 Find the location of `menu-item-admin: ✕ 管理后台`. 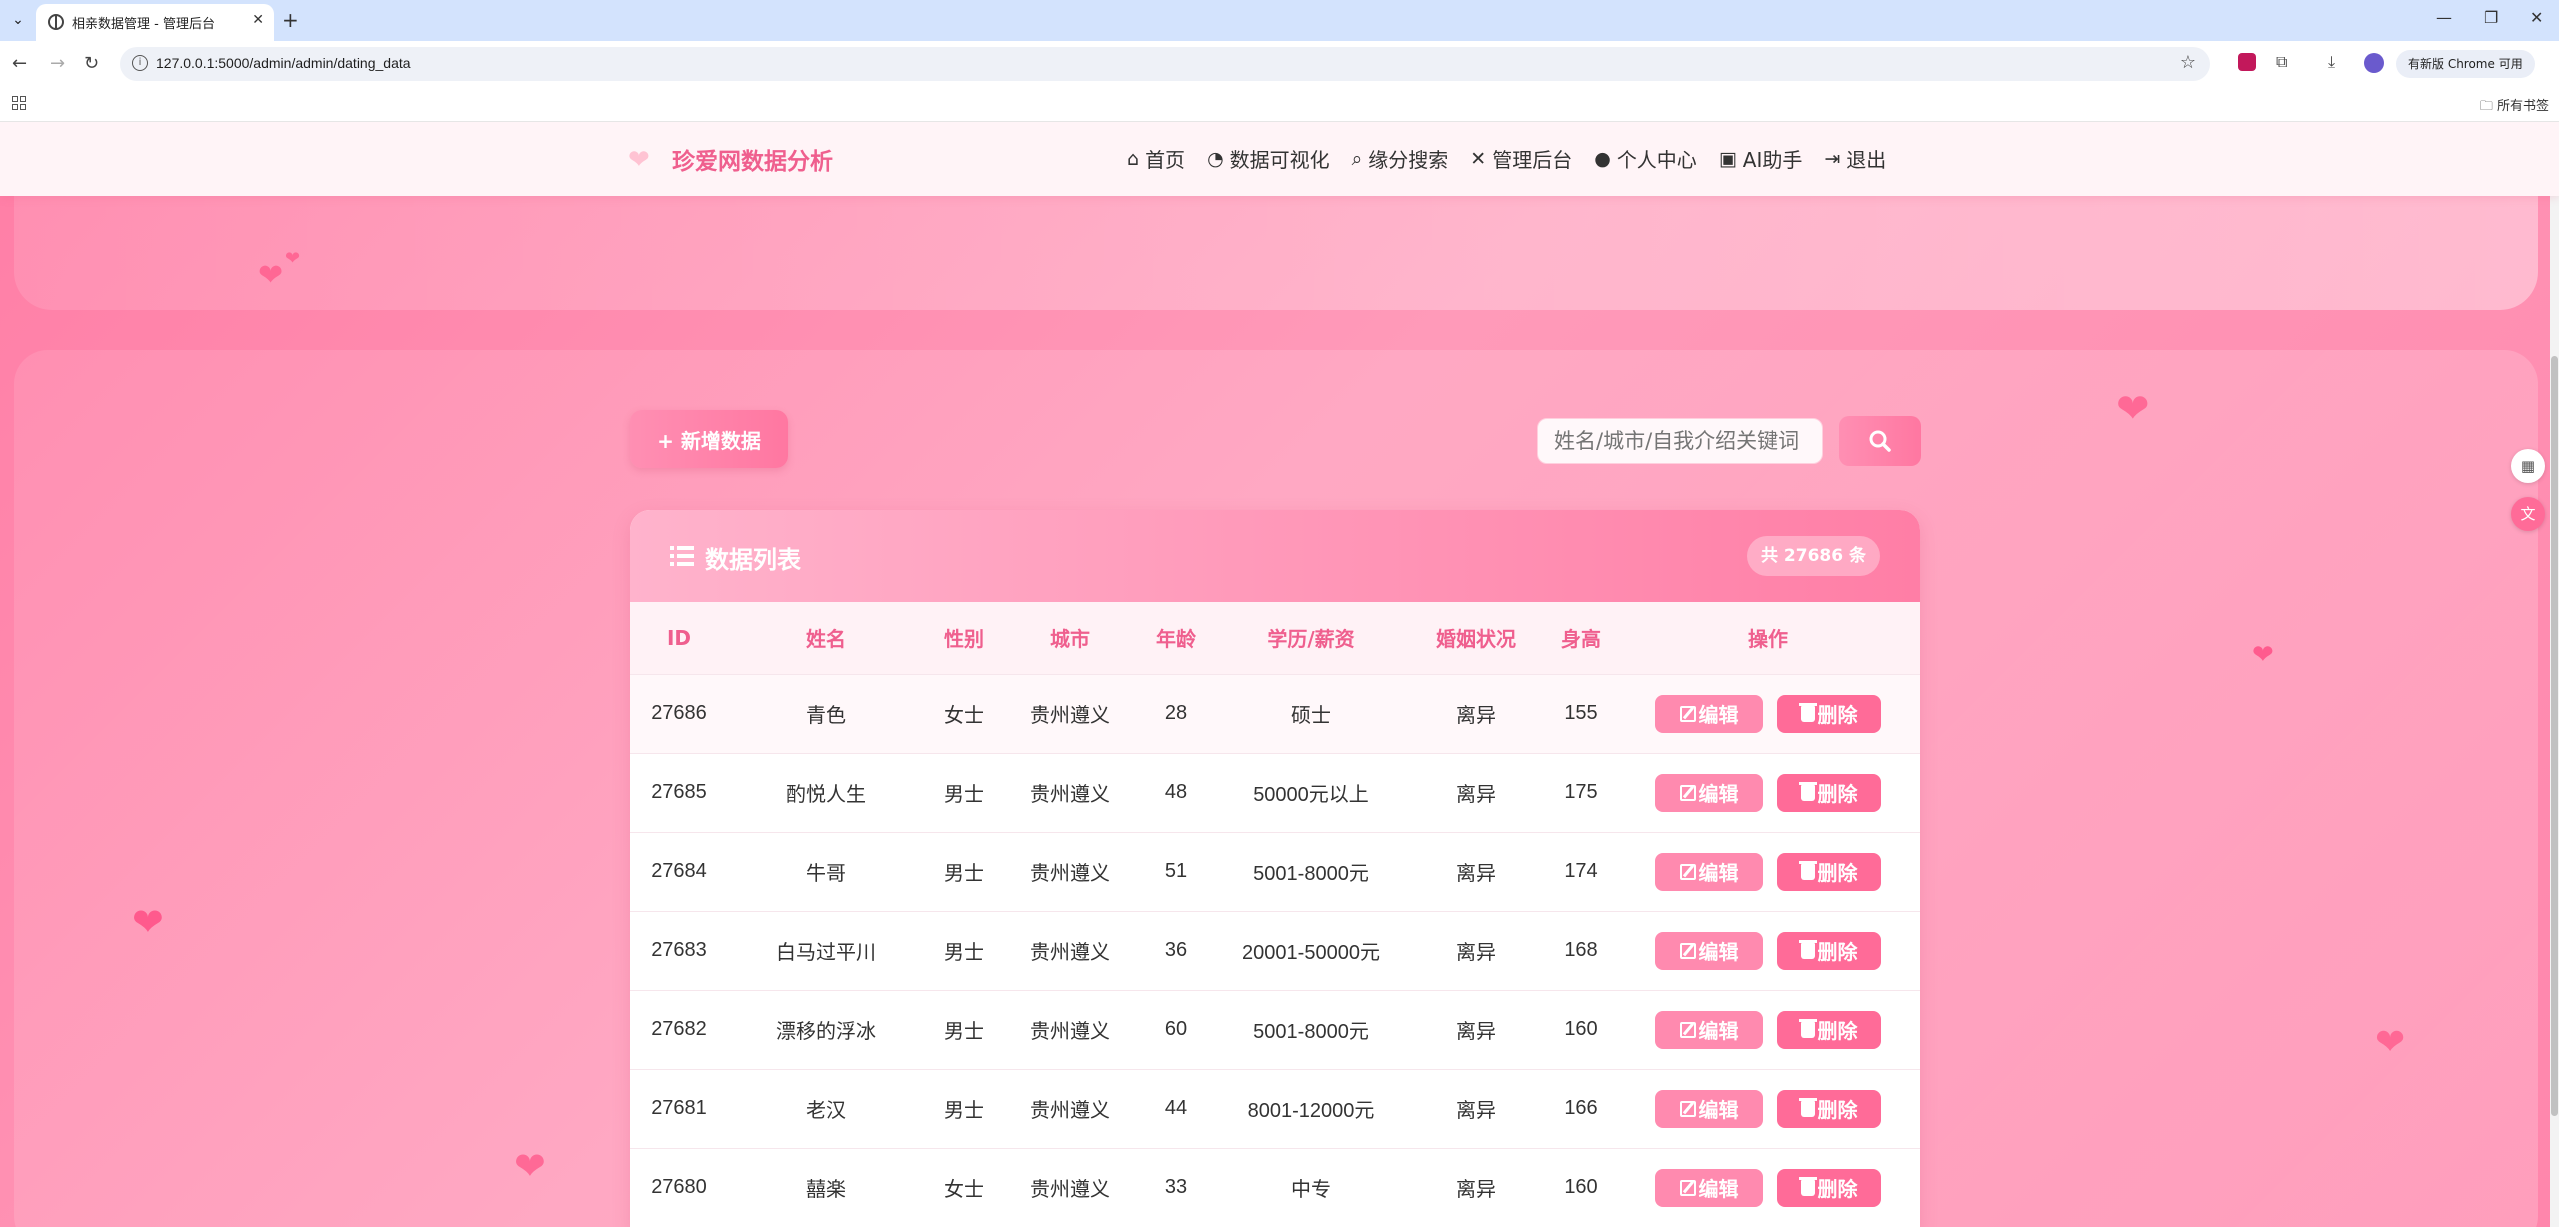

menu-item-admin: ✕ 管理后台 is located at coordinates (1521, 158).